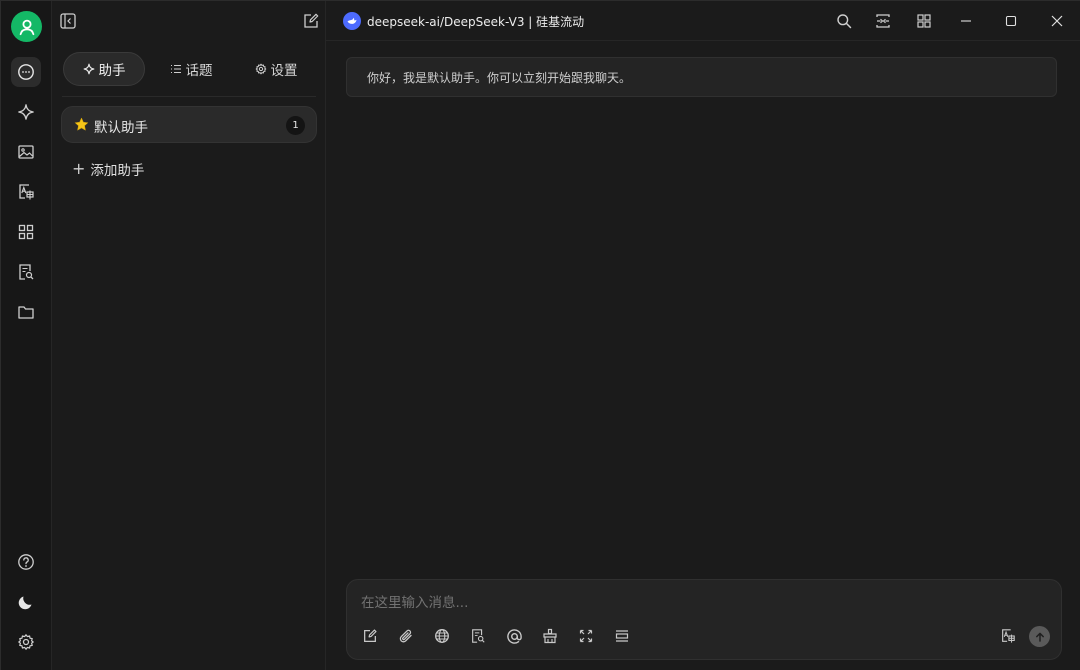 Image resolution: width=1080 pixels, height=670 pixels. Describe the element at coordinates (476, 21) in the screenshot. I see `model-label: deepseek-ai/DeepSeek-V3 | 硅基流动` at that location.